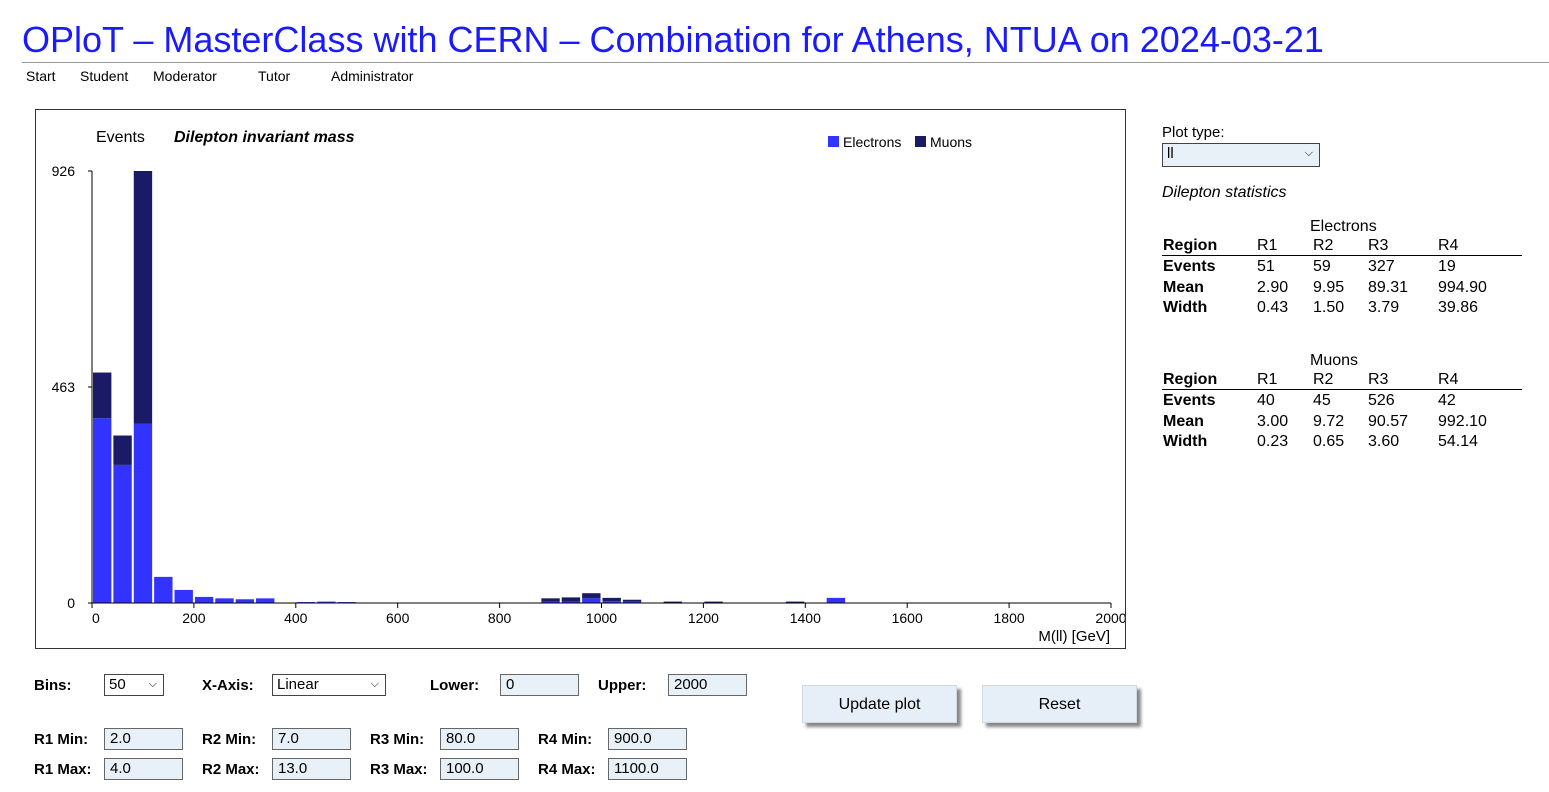 The width and height of the screenshot is (1549, 792). I want to click on r2-min-input: 7.0, so click(311, 739).